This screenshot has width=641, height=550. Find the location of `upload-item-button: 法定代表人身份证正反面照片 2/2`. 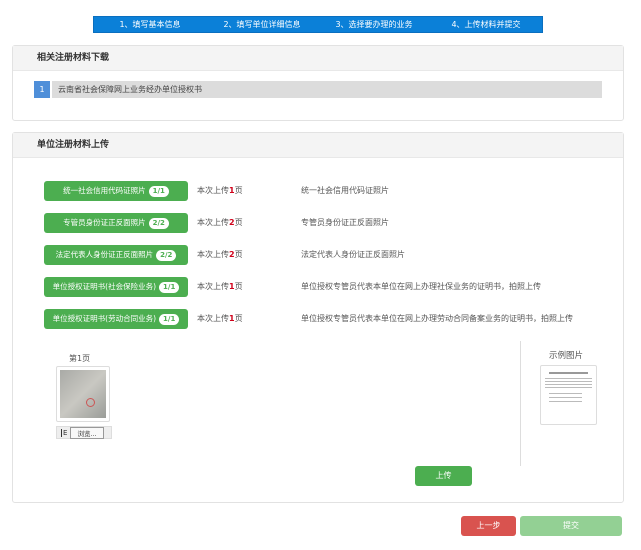

upload-item-button: 法定代表人身份证正反面照片 2/2 is located at coordinates (116, 255).